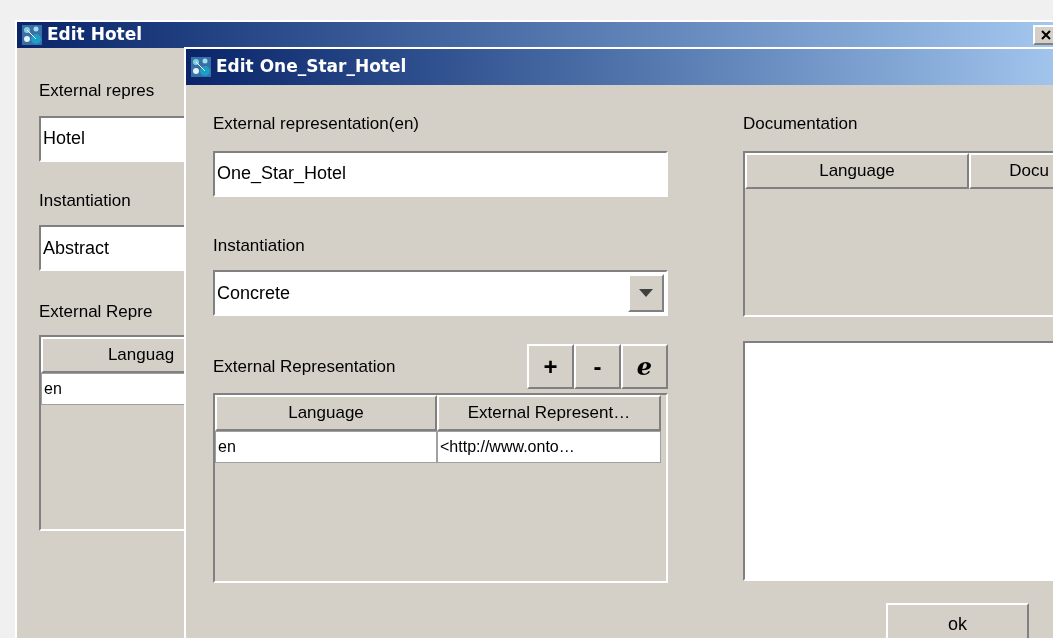  What do you see at coordinates (112, 138) in the screenshot?
I see `text-field: Hotel` at bounding box center [112, 138].